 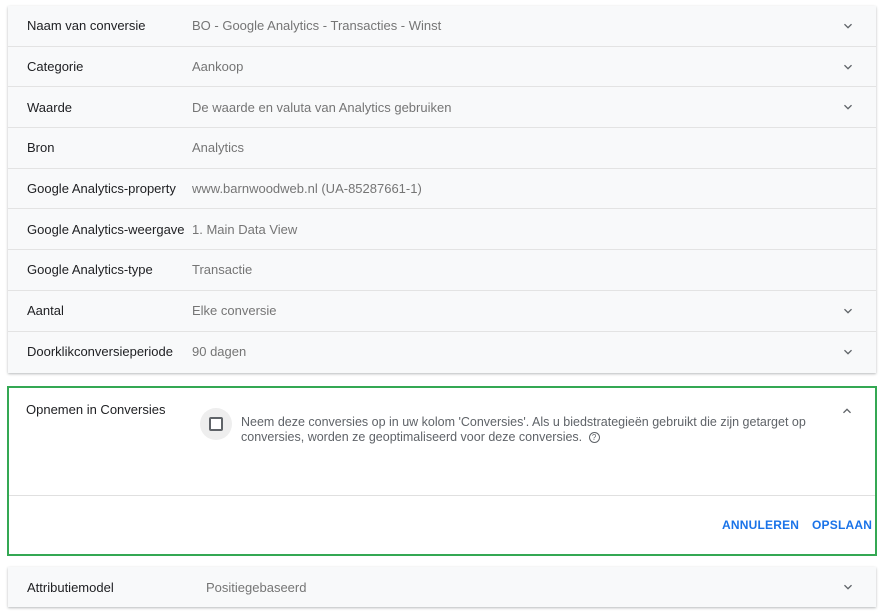 What do you see at coordinates (86, 26) in the screenshot?
I see `row-label: Naam van conversie` at bounding box center [86, 26].